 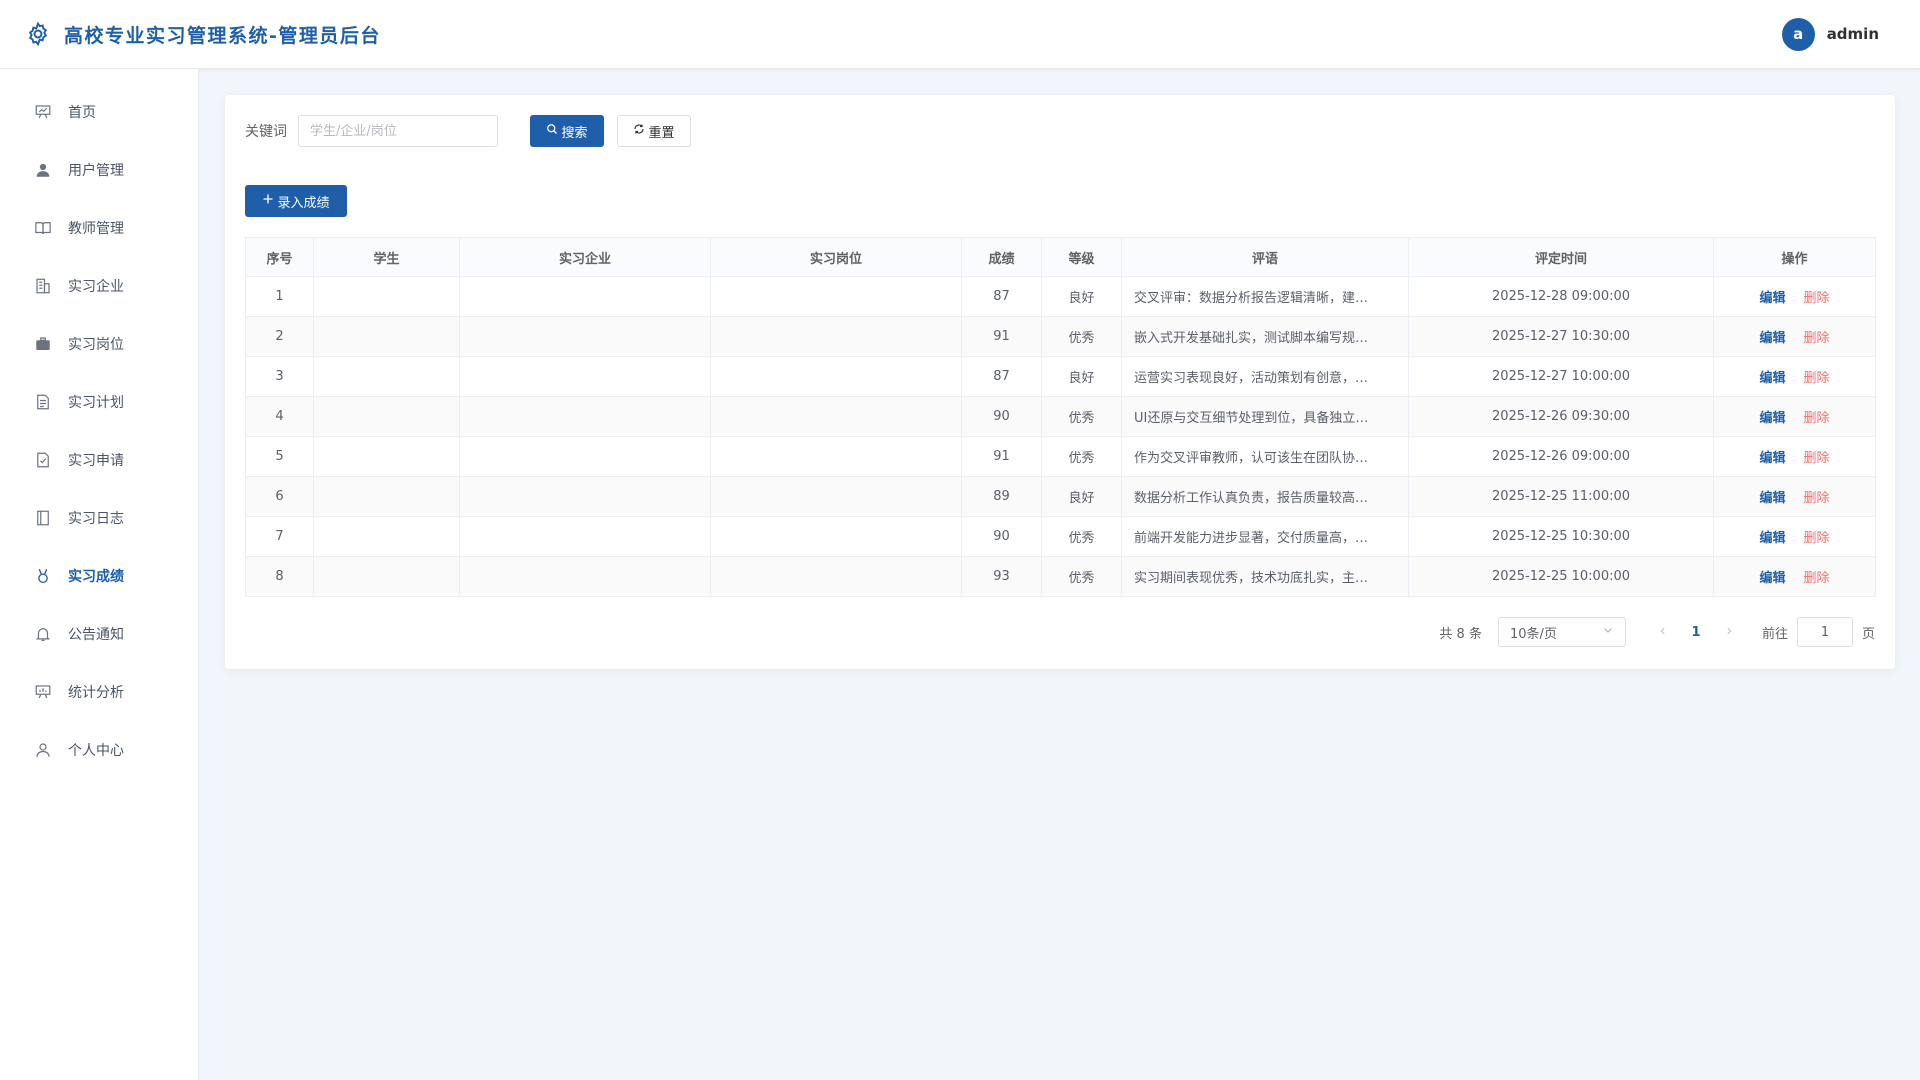 What do you see at coordinates (1729, 632) in the screenshot?
I see `next-page-button` at bounding box center [1729, 632].